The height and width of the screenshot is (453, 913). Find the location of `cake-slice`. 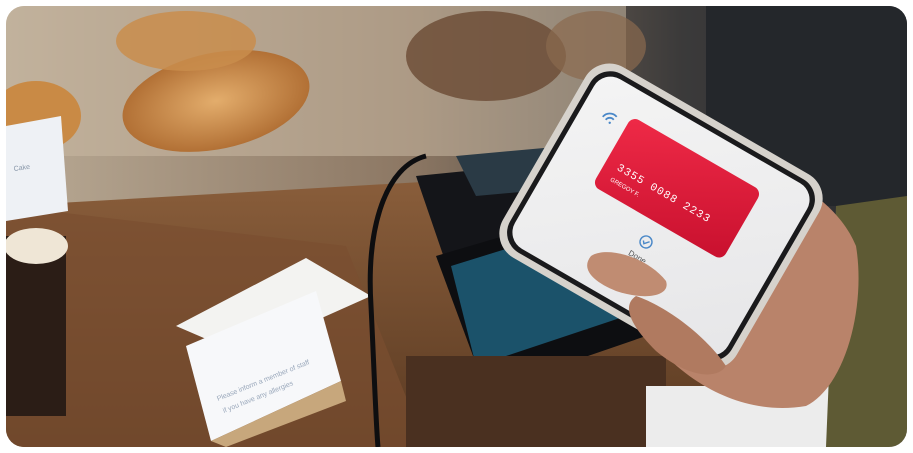

cake-slice is located at coordinates (37, 322).